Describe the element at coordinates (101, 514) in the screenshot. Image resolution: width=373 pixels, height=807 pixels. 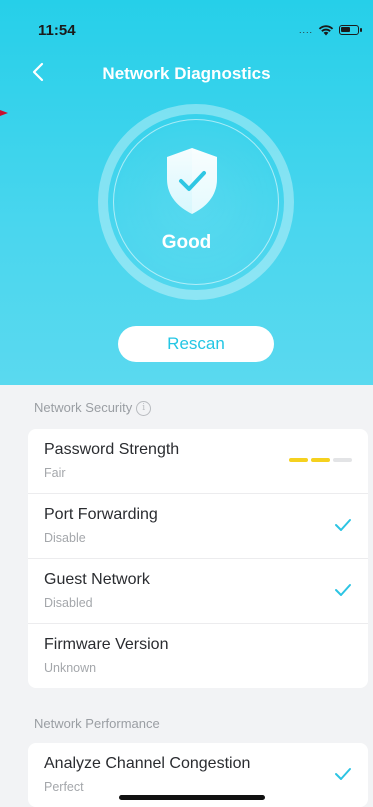
I see `list-item-title: Port Forwarding` at that location.